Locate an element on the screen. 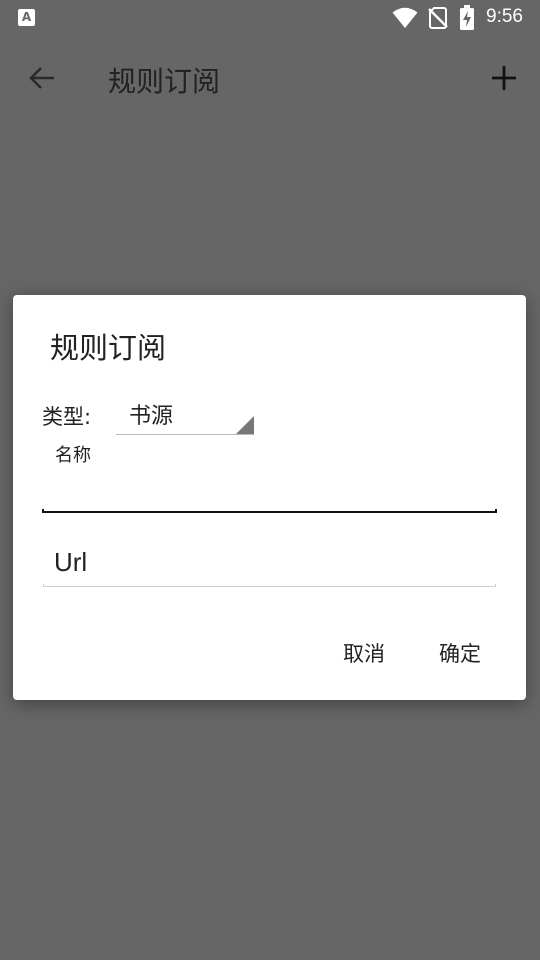  url-input is located at coordinates (269, 562).